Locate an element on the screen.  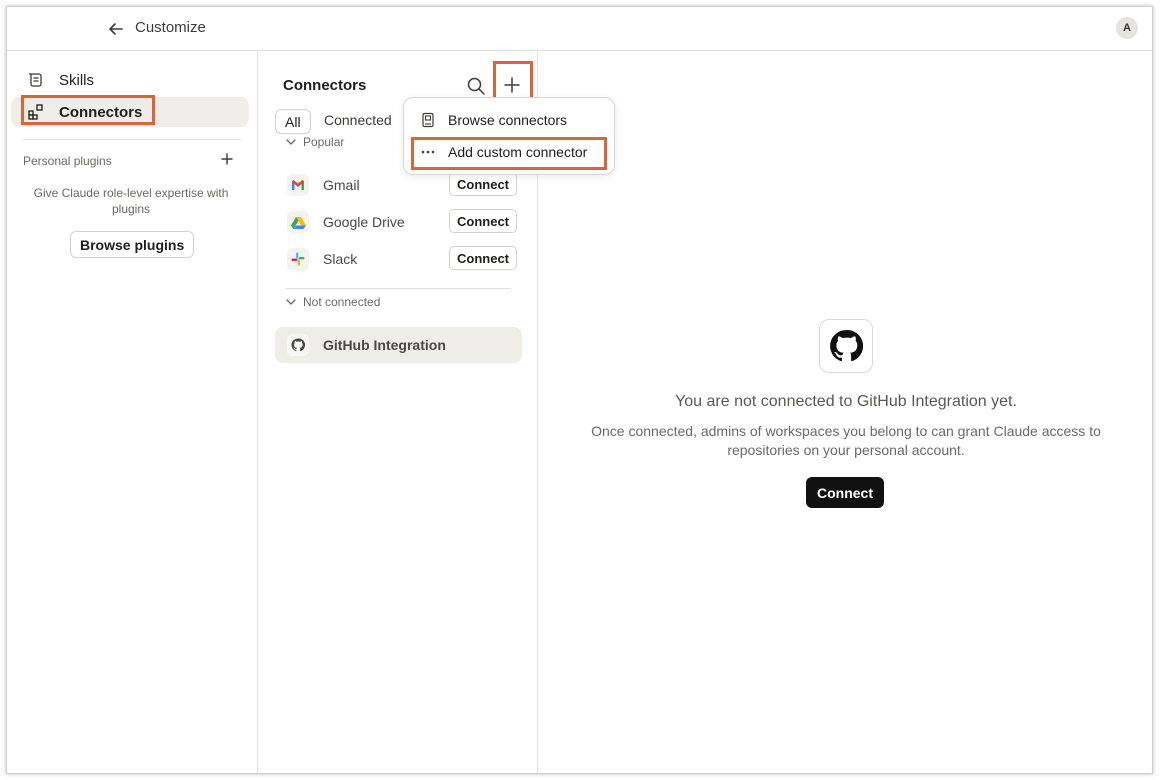
connect-github-button: Connect is located at coordinates (845, 492).